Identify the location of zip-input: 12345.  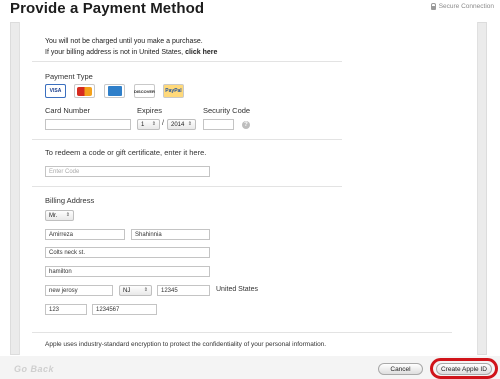
(183, 290).